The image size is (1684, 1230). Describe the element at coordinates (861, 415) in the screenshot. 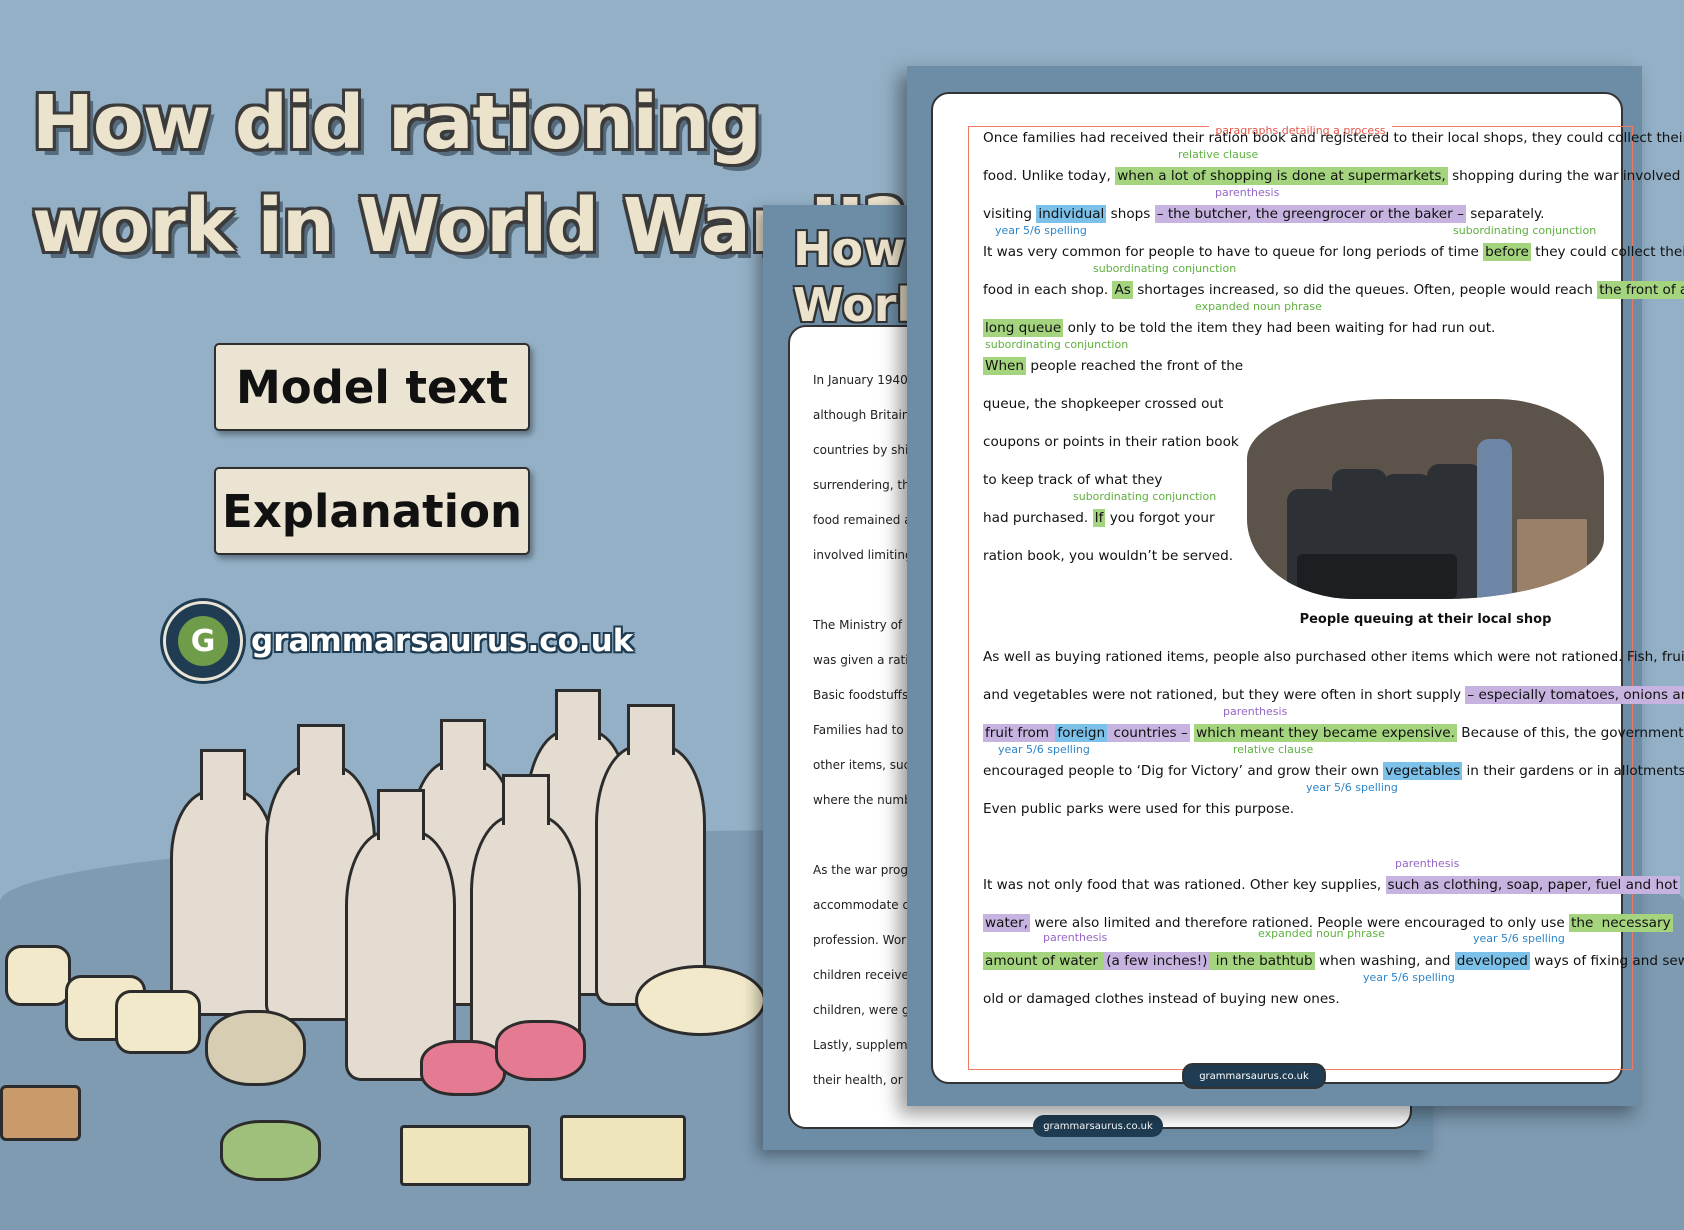

I see `back-text-line: although Britain` at that location.